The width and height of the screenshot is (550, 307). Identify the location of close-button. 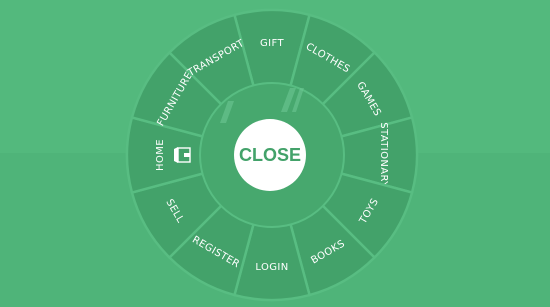
(270, 155).